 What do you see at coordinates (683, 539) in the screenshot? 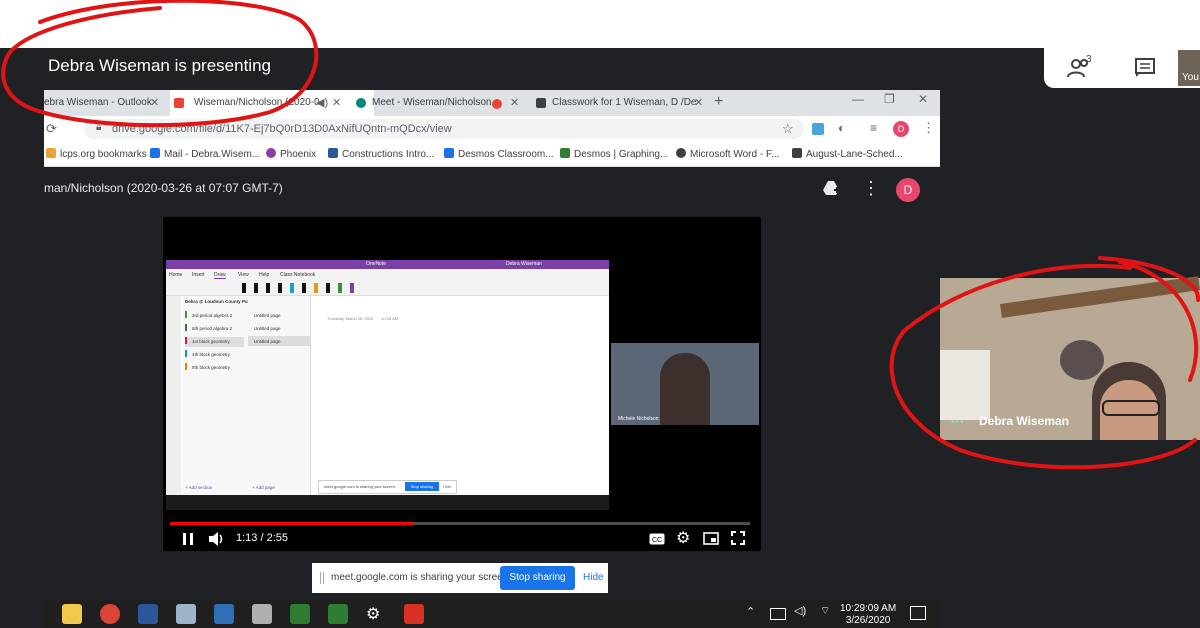
I see `gear-icon: ⚙` at bounding box center [683, 539].